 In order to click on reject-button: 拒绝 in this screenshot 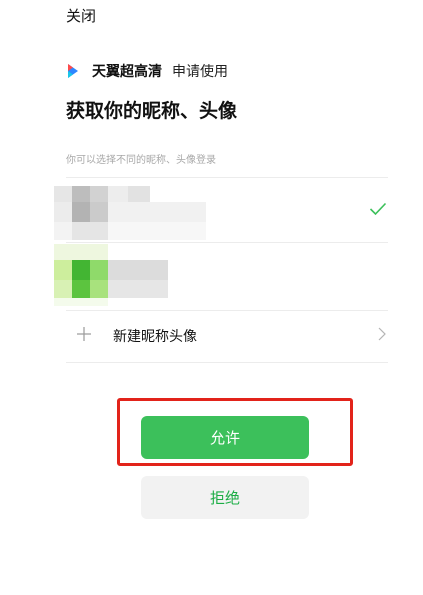, I will do `click(225, 497)`.